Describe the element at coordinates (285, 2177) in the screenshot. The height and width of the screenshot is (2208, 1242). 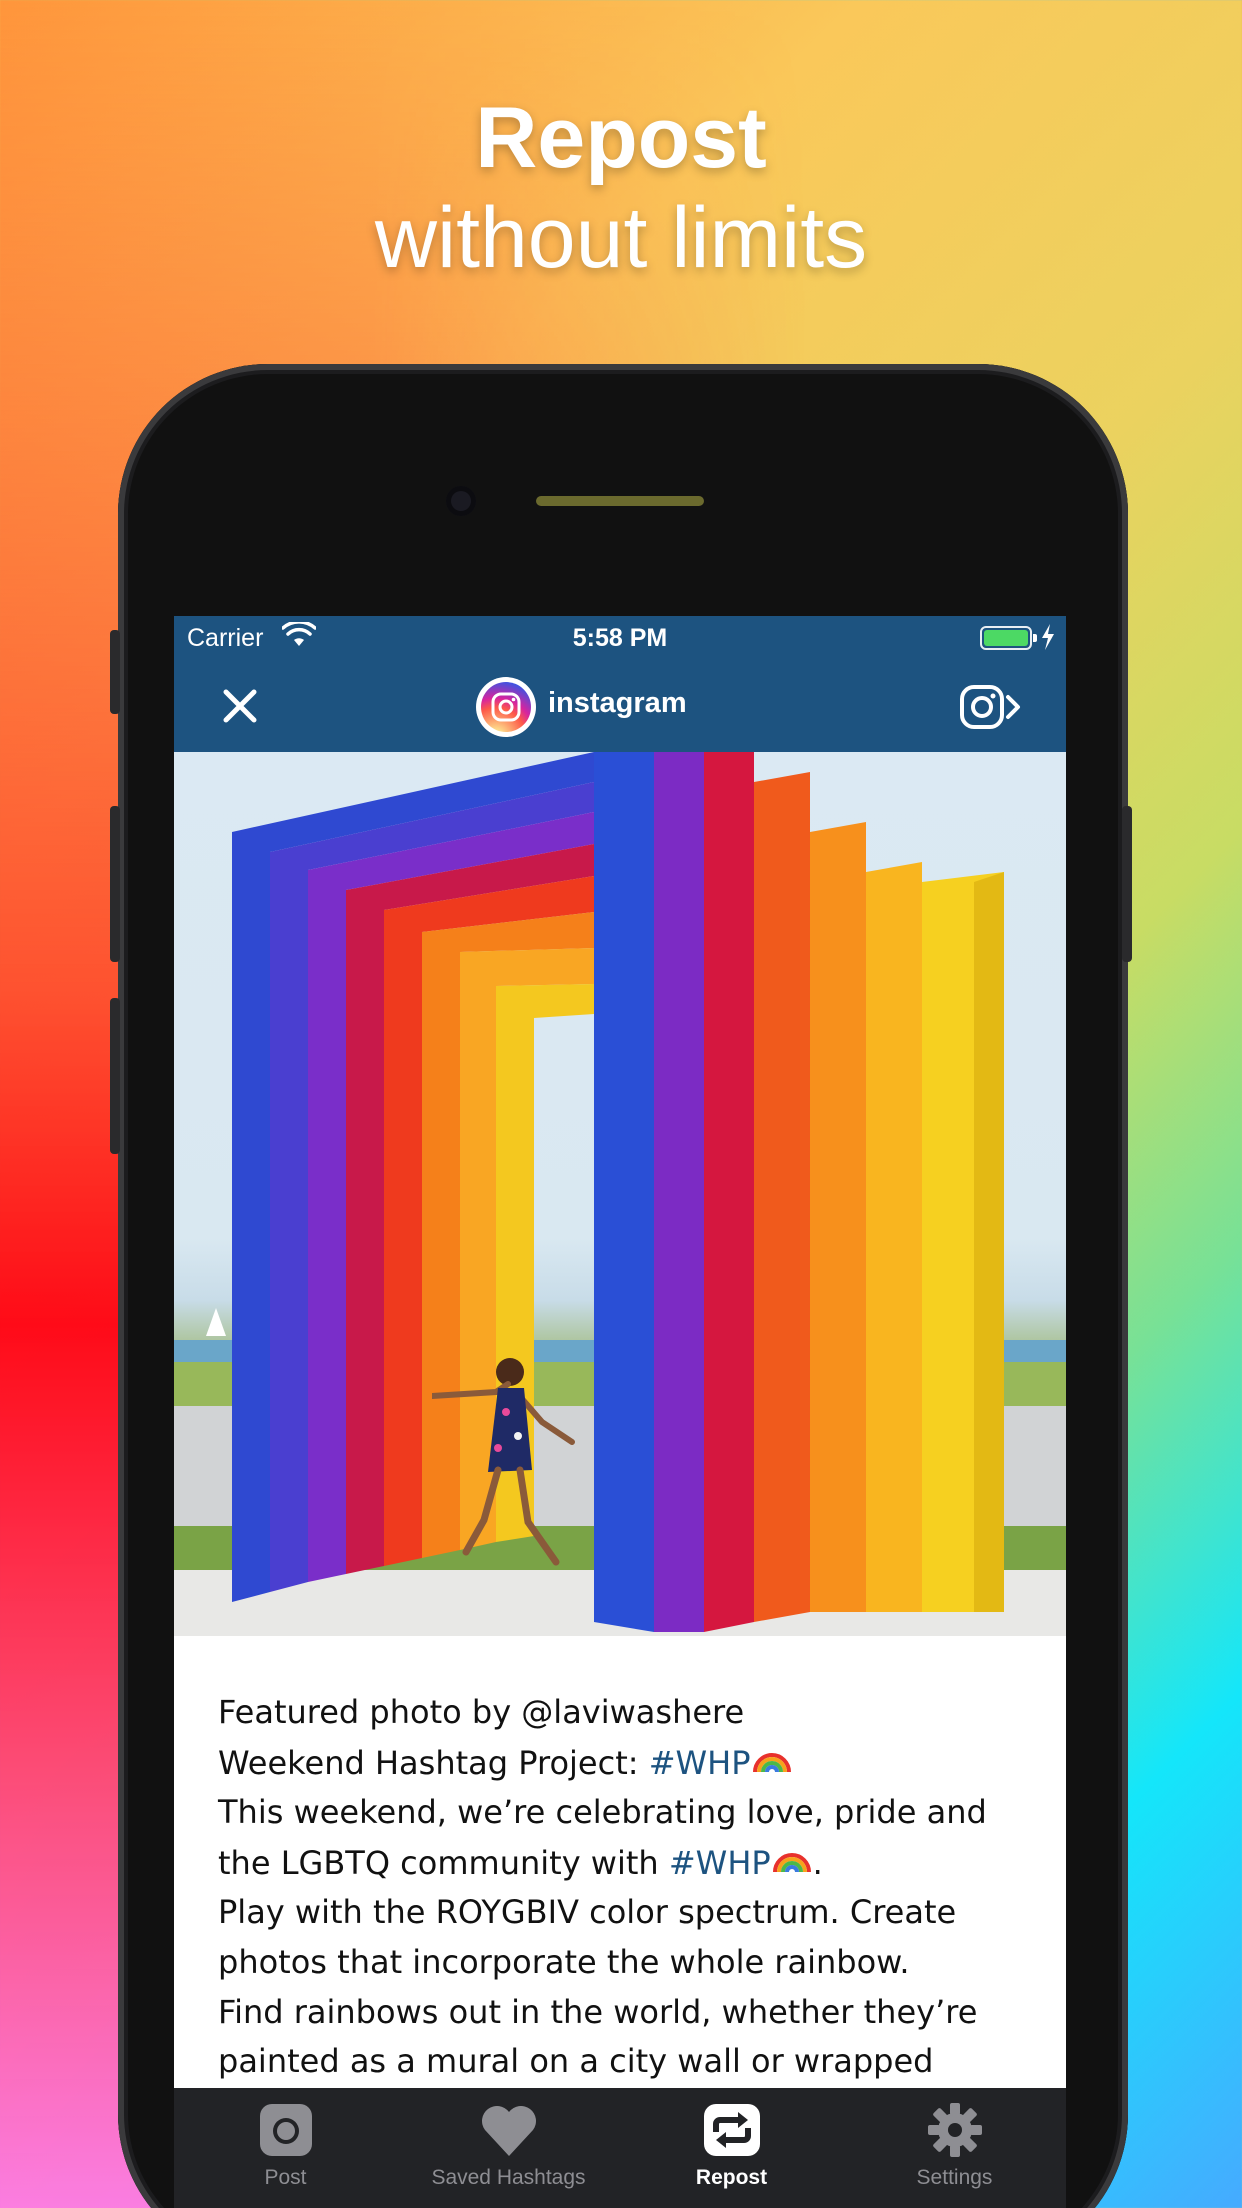
I see `tab-label: Post` at that location.